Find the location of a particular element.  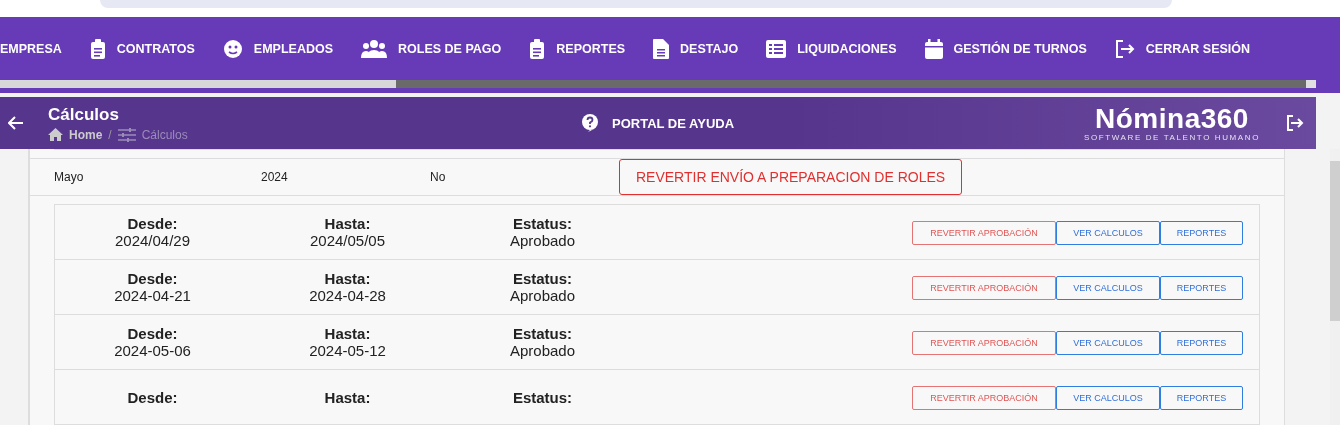

nav-link: EMPRESA is located at coordinates (38, 48).